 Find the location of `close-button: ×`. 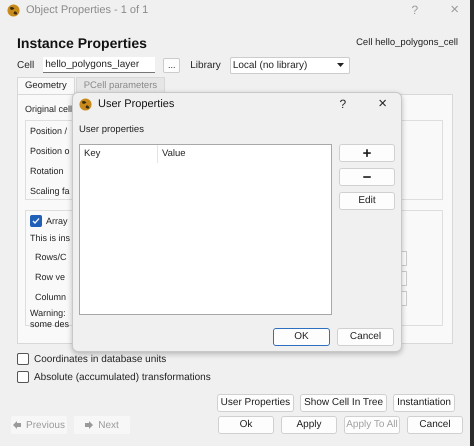

close-button: × is located at coordinates (382, 104).